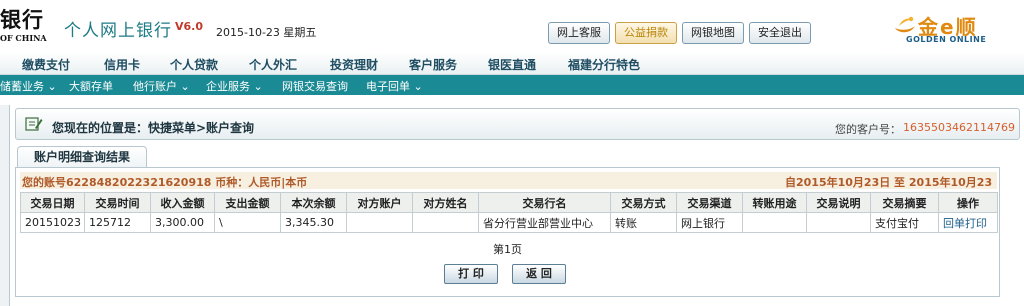  What do you see at coordinates (958, 28) in the screenshot?
I see `golden-online-logo: 金e顺 GOLDEN ONLINE` at bounding box center [958, 28].